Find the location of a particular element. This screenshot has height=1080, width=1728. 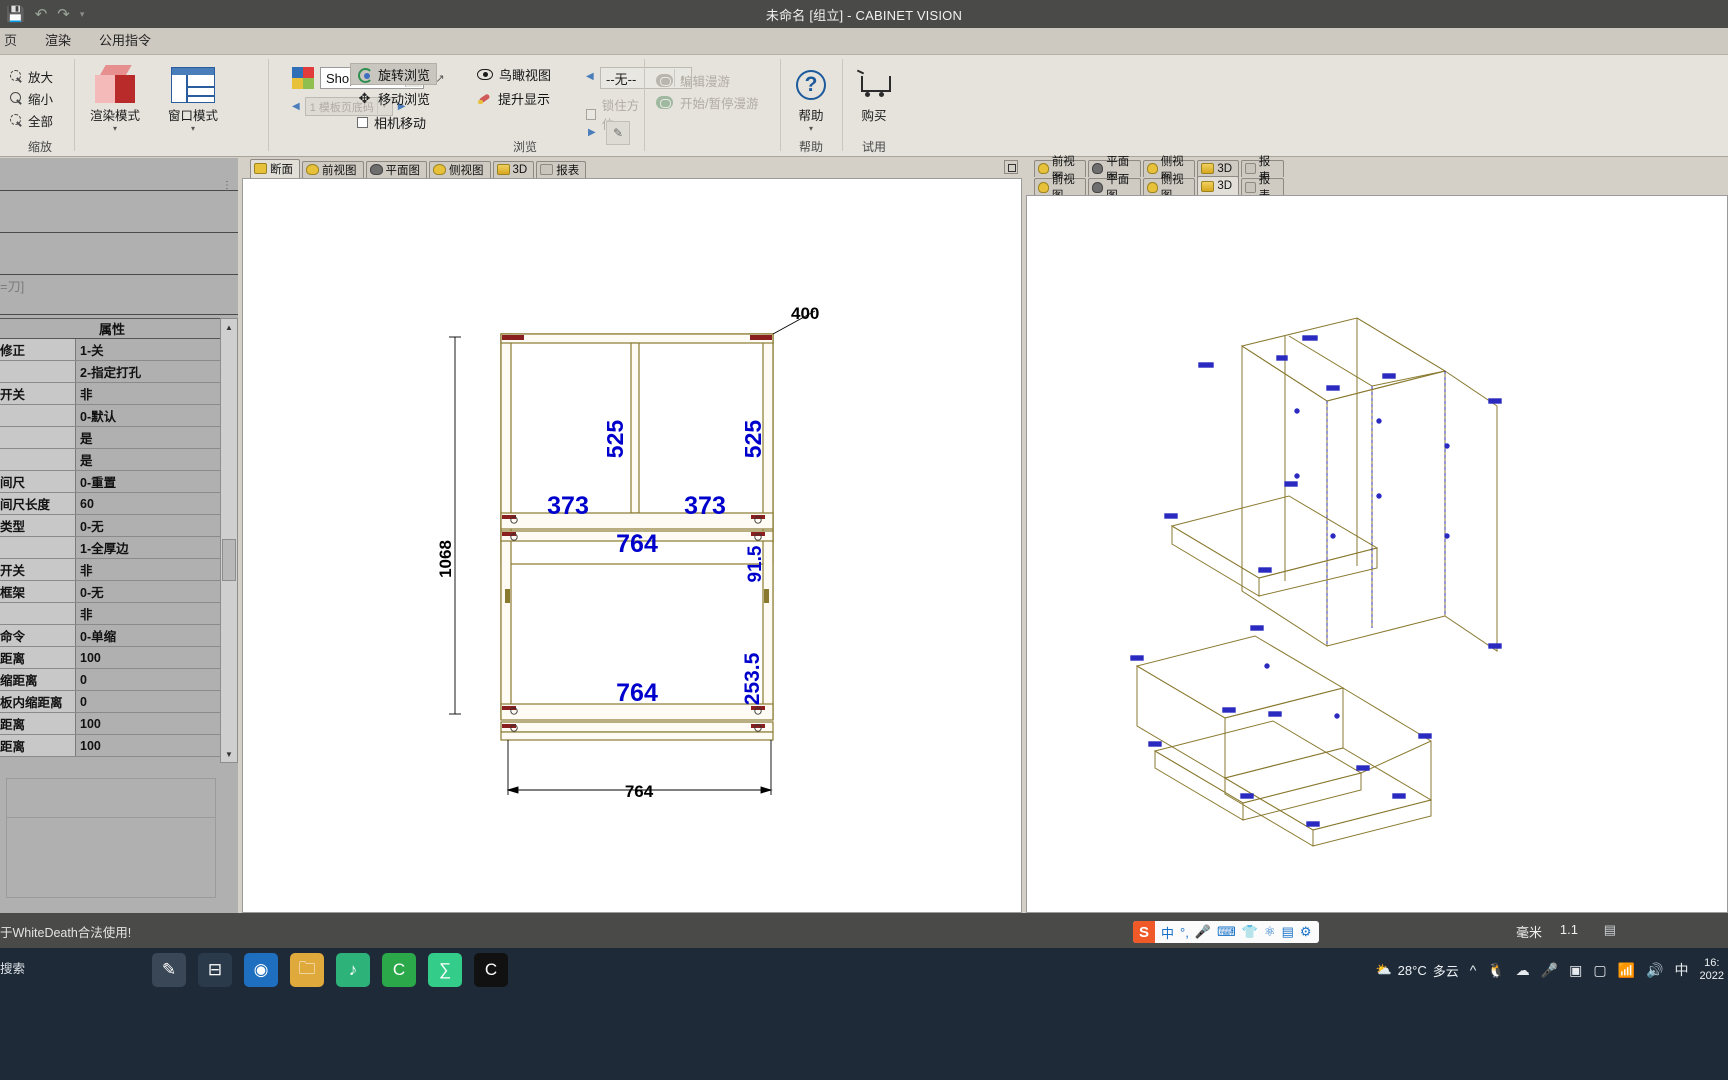

property-row: 间尺 0-重置 is located at coordinates (112, 482).